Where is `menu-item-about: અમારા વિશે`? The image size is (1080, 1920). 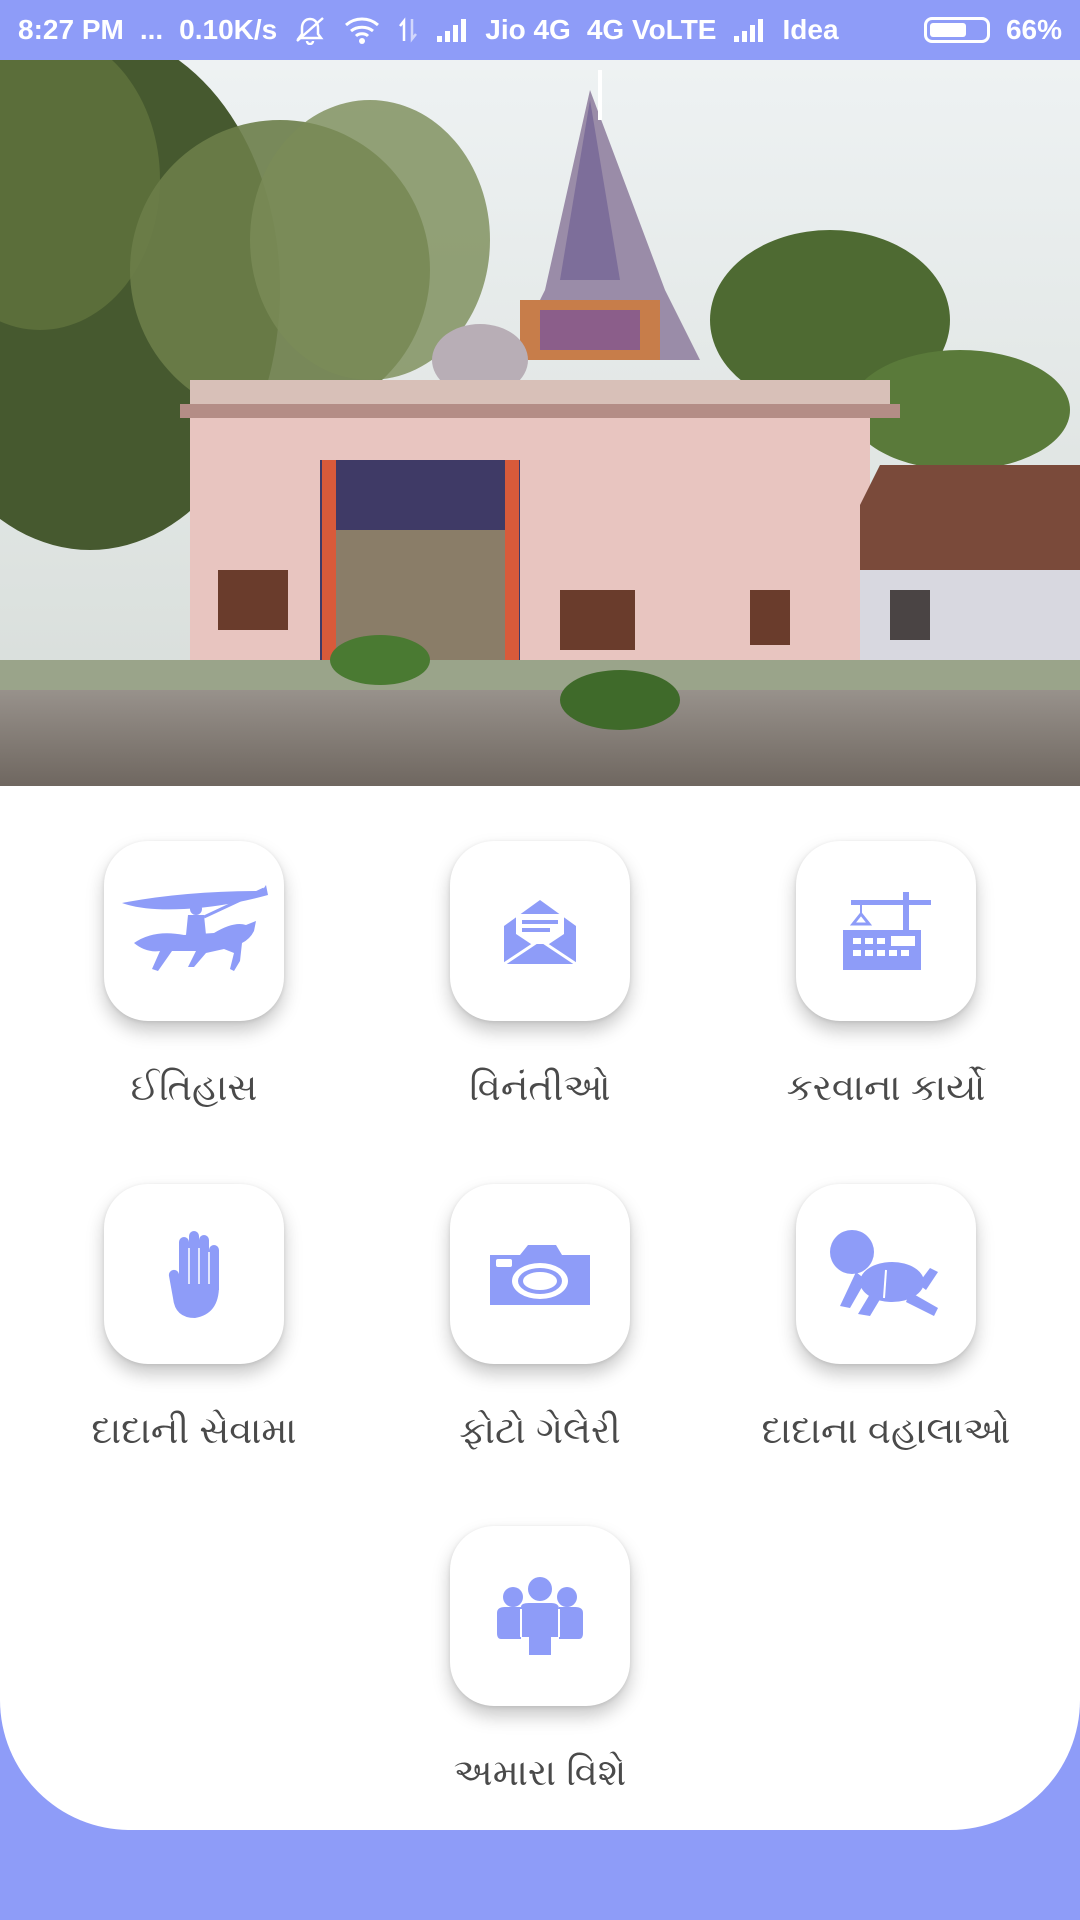 menu-item-about: અમારા વિશે is located at coordinates (540, 1660).